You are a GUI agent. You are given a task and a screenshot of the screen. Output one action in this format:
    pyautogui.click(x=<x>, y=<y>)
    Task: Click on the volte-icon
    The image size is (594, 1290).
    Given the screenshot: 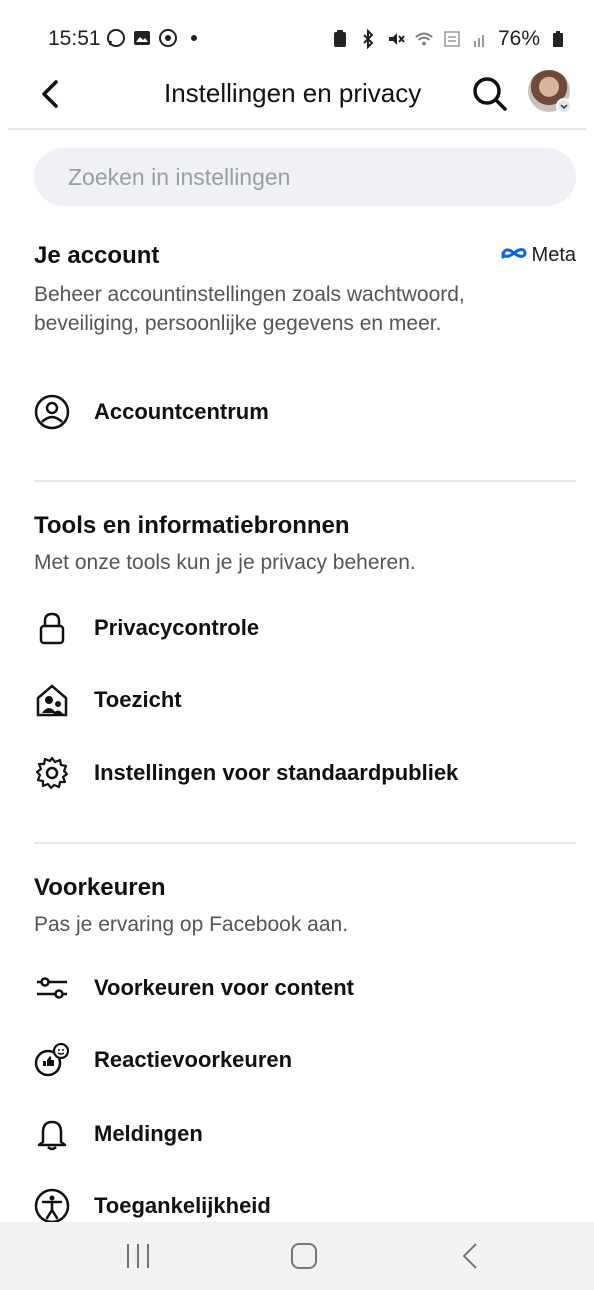 What is the action you would take?
    pyautogui.click(x=452, y=39)
    